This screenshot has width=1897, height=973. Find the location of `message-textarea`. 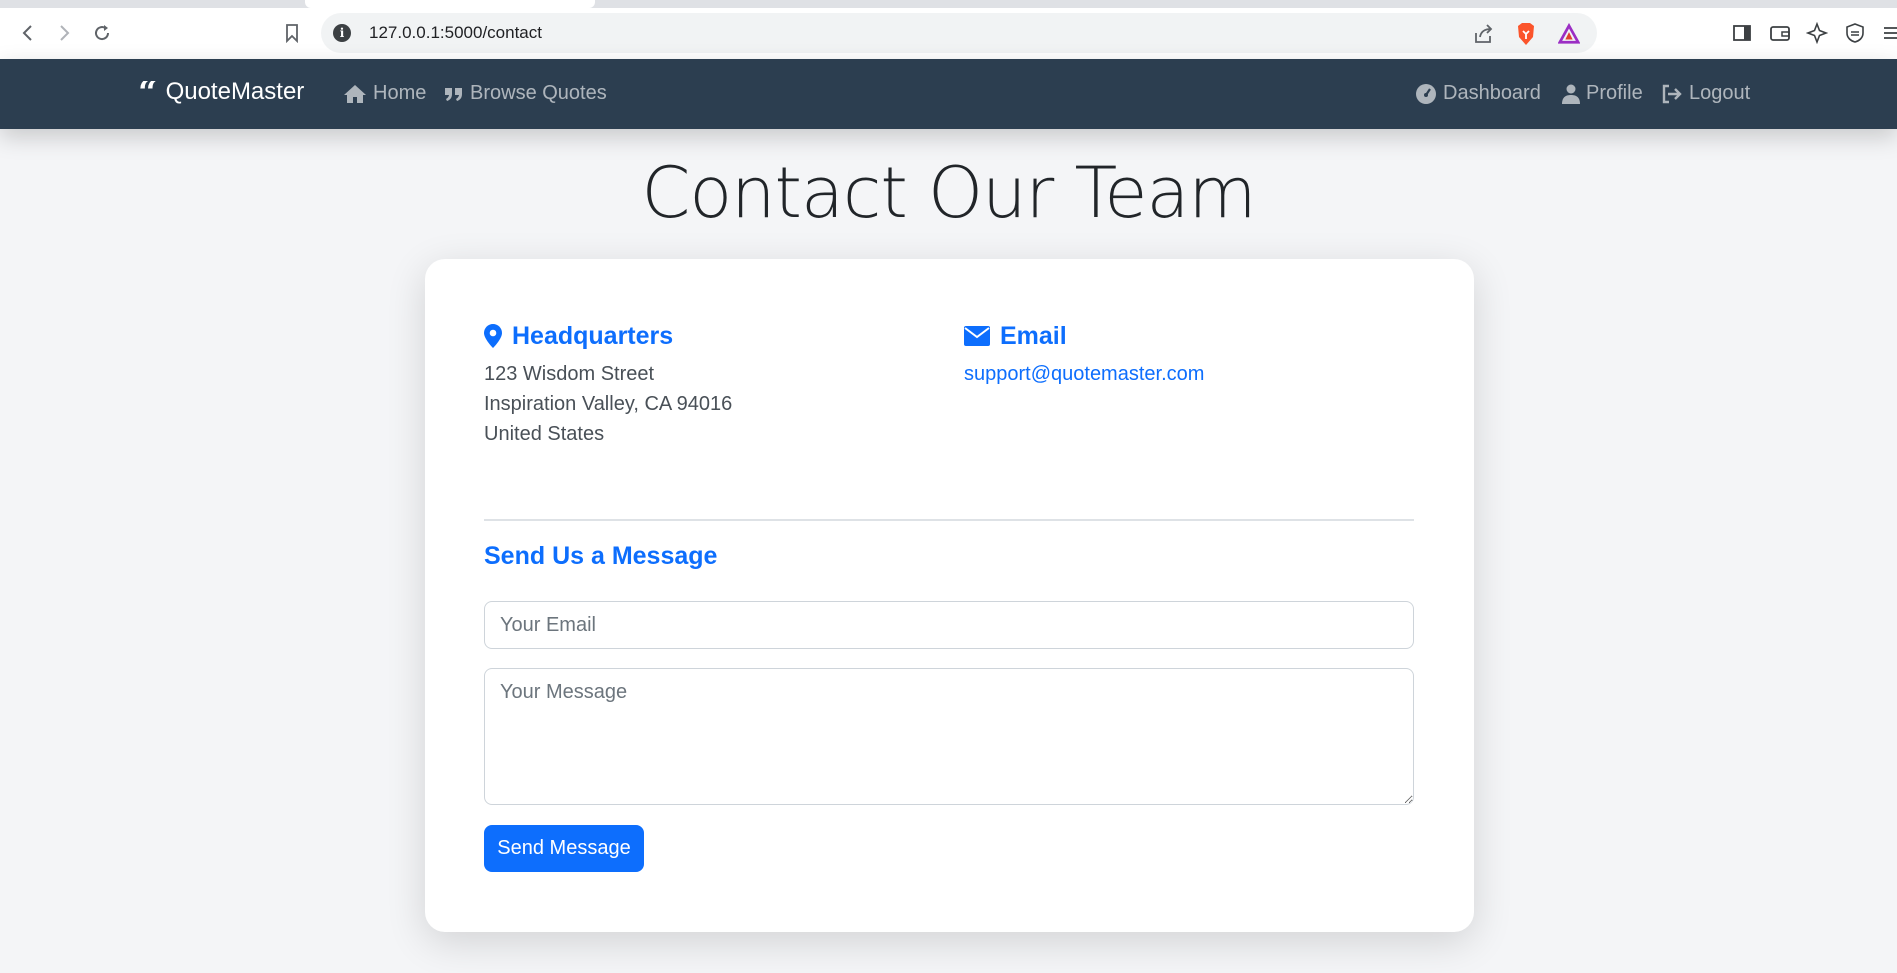

message-textarea is located at coordinates (949, 736).